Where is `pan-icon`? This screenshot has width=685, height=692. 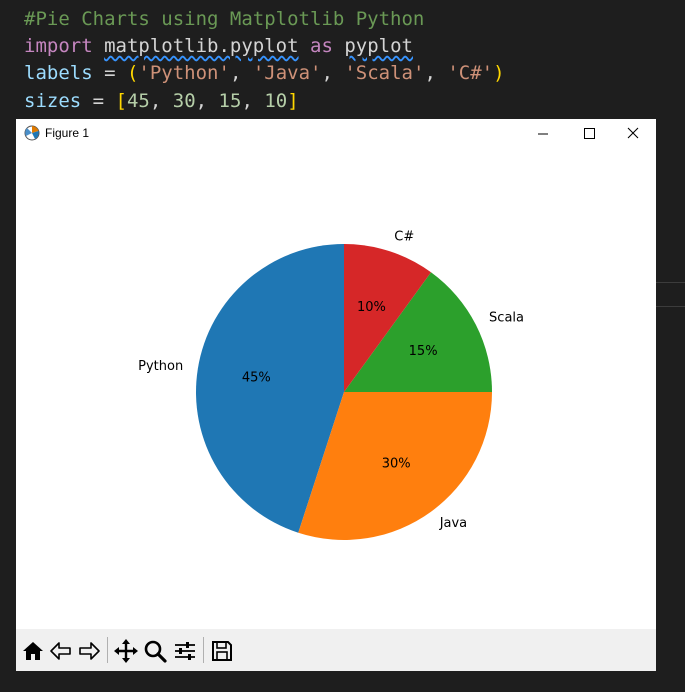
pan-icon is located at coordinates (126, 651).